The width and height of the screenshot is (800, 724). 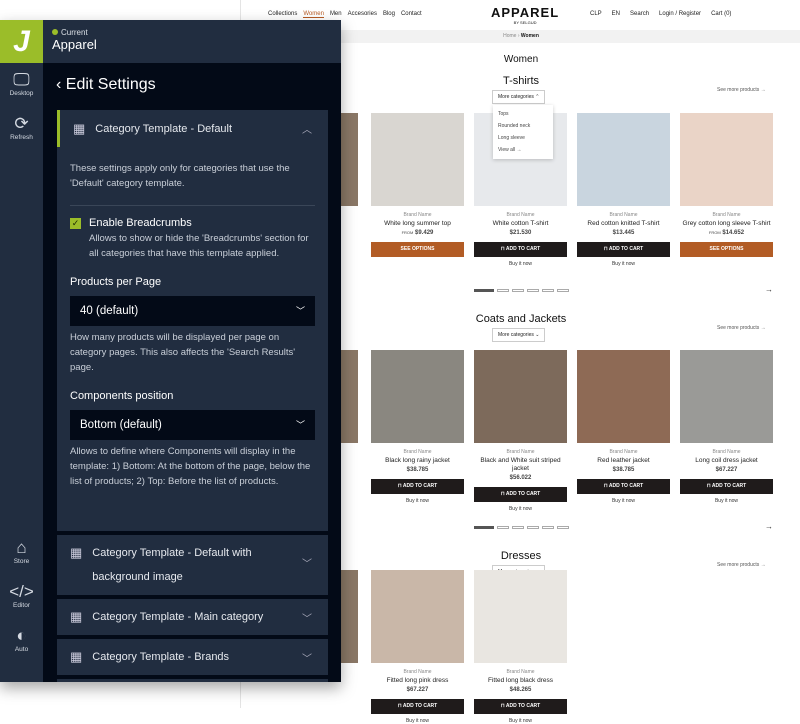 What do you see at coordinates (417, 224) in the screenshot?
I see `product-name: White long summer top` at bounding box center [417, 224].